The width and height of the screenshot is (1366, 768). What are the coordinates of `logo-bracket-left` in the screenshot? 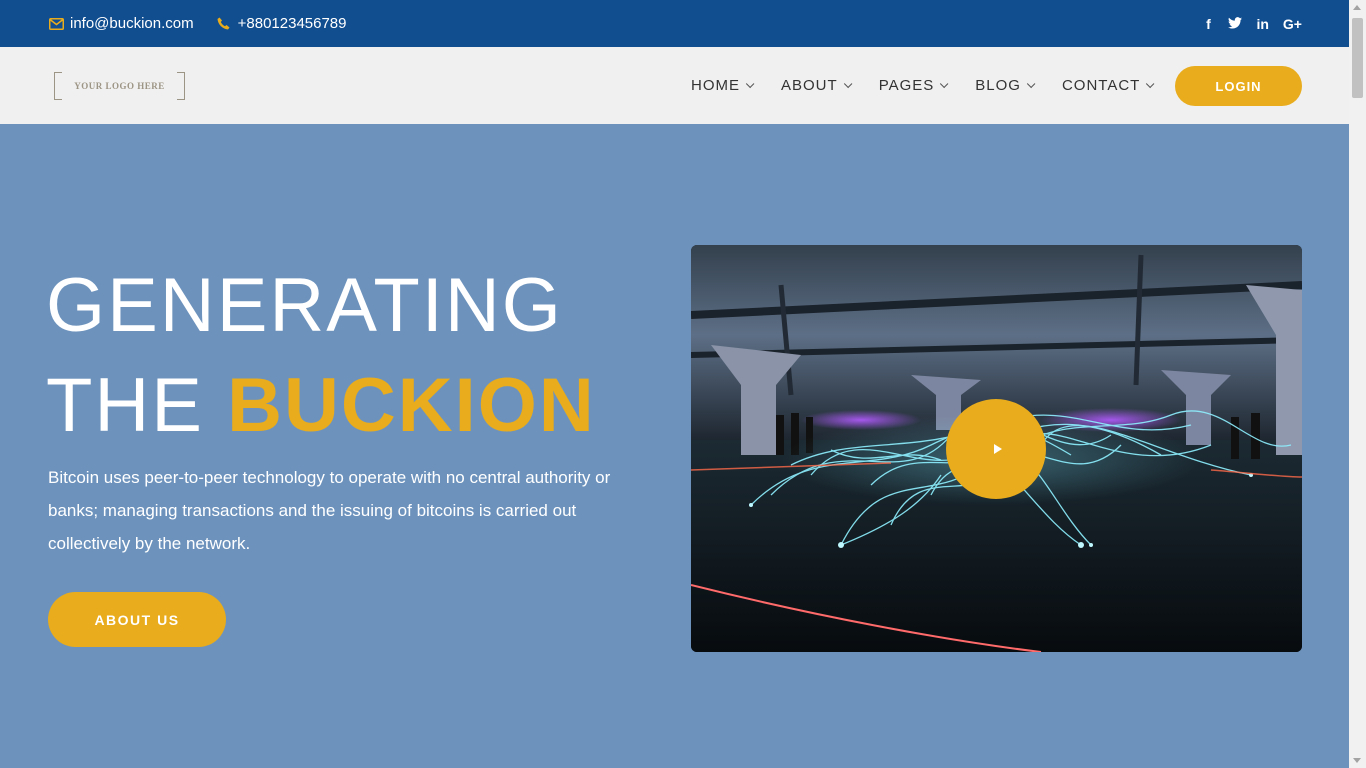 It's located at (58, 86).